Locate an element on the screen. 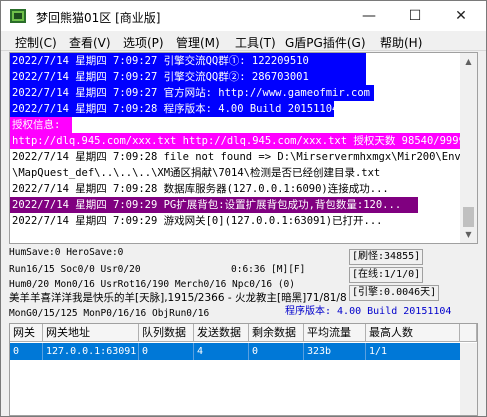 The image size is (487, 417). run-status: Run16/15 Soc0/0 Usr0/20 is located at coordinates (75, 269).